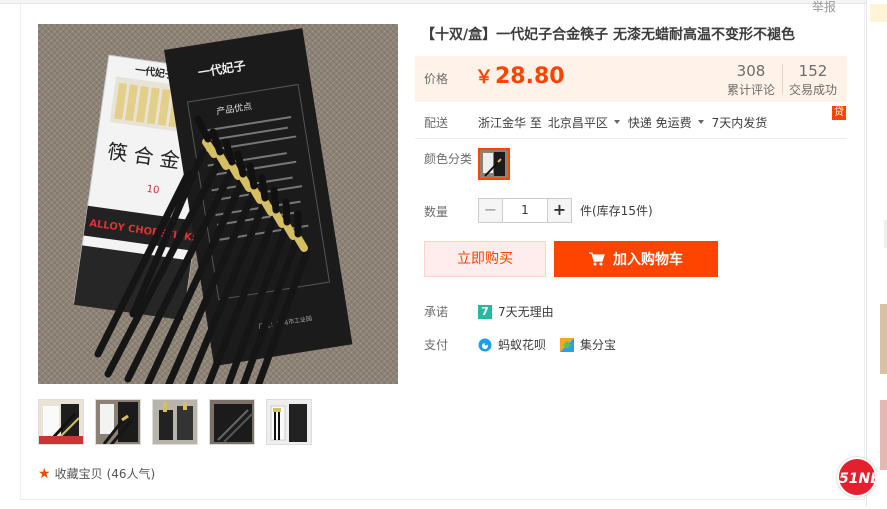  I want to click on huabei-icon, so click(485, 344).